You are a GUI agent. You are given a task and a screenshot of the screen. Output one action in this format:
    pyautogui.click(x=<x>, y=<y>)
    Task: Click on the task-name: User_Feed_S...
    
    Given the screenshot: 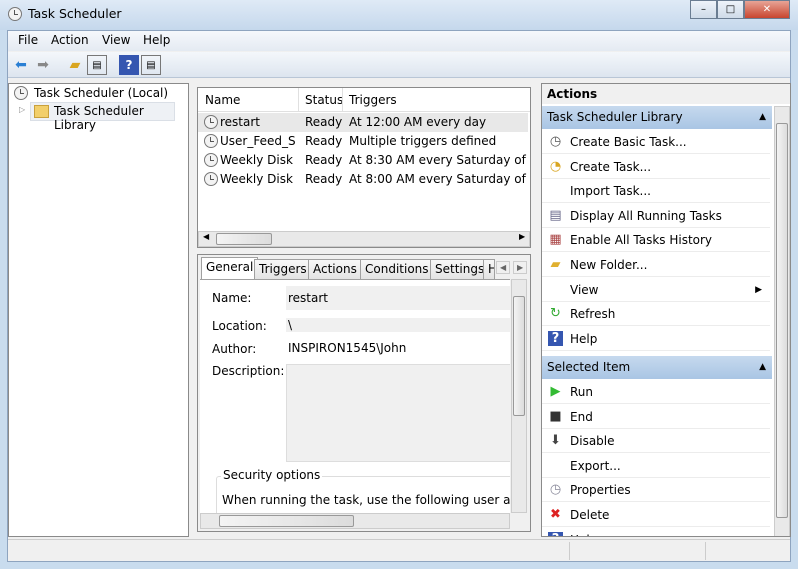 What is the action you would take?
    pyautogui.click(x=258, y=141)
    